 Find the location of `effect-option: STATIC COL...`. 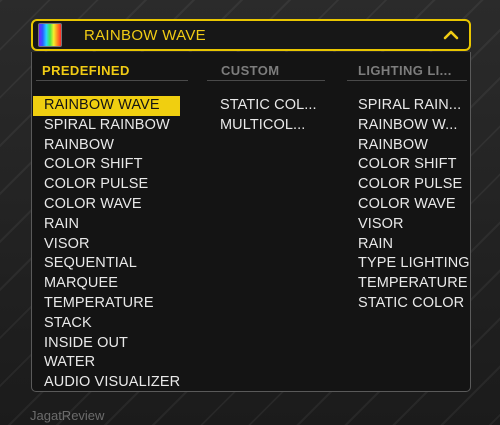

effect-option: STATIC COL... is located at coordinates (263, 106).